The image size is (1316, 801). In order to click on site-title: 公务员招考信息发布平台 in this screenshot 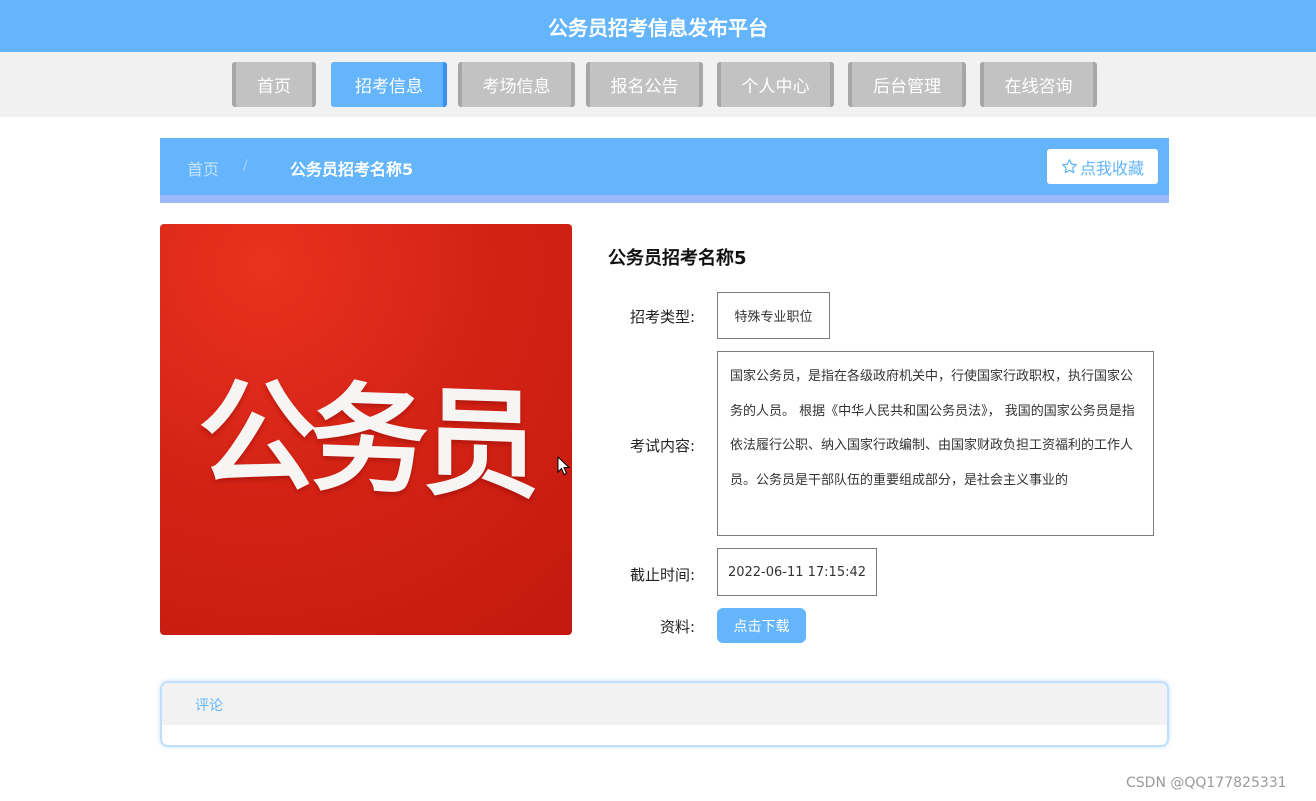, I will do `click(658, 27)`.